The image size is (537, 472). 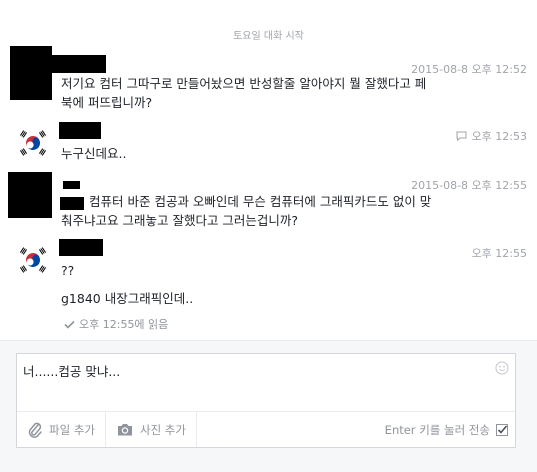 I want to click on message-timestamp: 오후 12:55, so click(x=499, y=253).